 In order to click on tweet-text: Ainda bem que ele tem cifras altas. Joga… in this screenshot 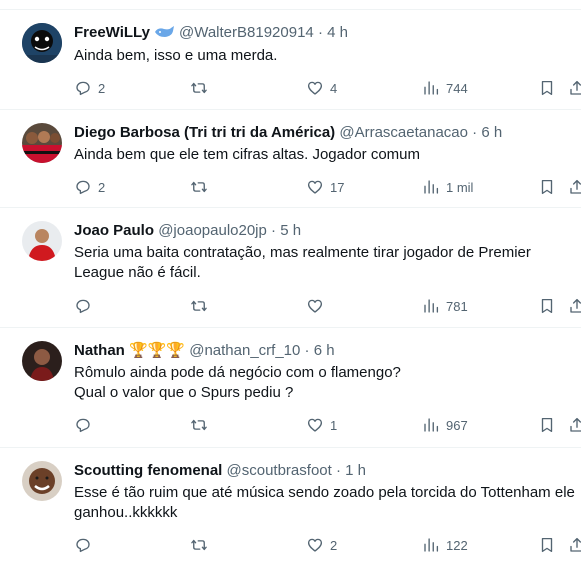, I will do `click(327, 155)`.